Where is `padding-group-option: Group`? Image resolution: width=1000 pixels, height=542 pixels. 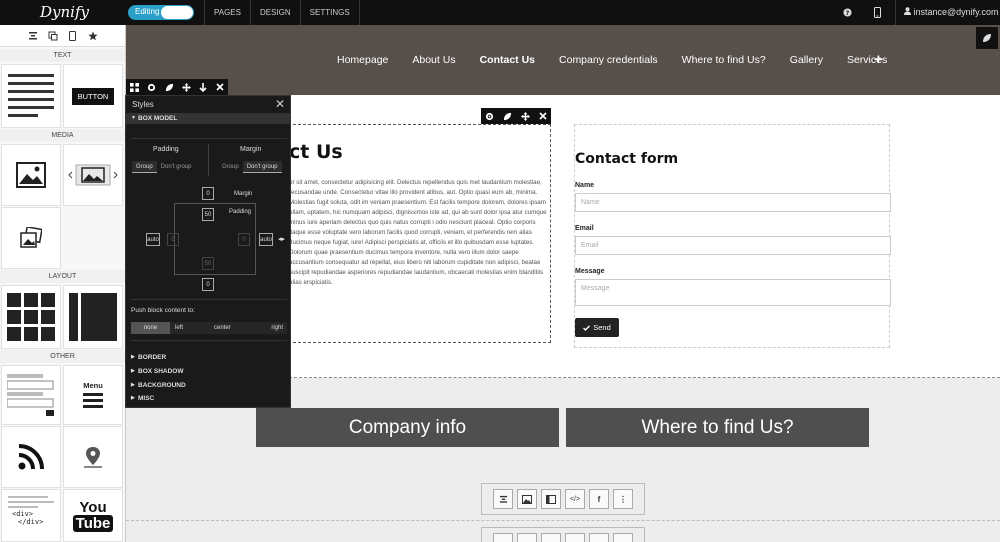 padding-group-option: Group is located at coordinates (144, 167).